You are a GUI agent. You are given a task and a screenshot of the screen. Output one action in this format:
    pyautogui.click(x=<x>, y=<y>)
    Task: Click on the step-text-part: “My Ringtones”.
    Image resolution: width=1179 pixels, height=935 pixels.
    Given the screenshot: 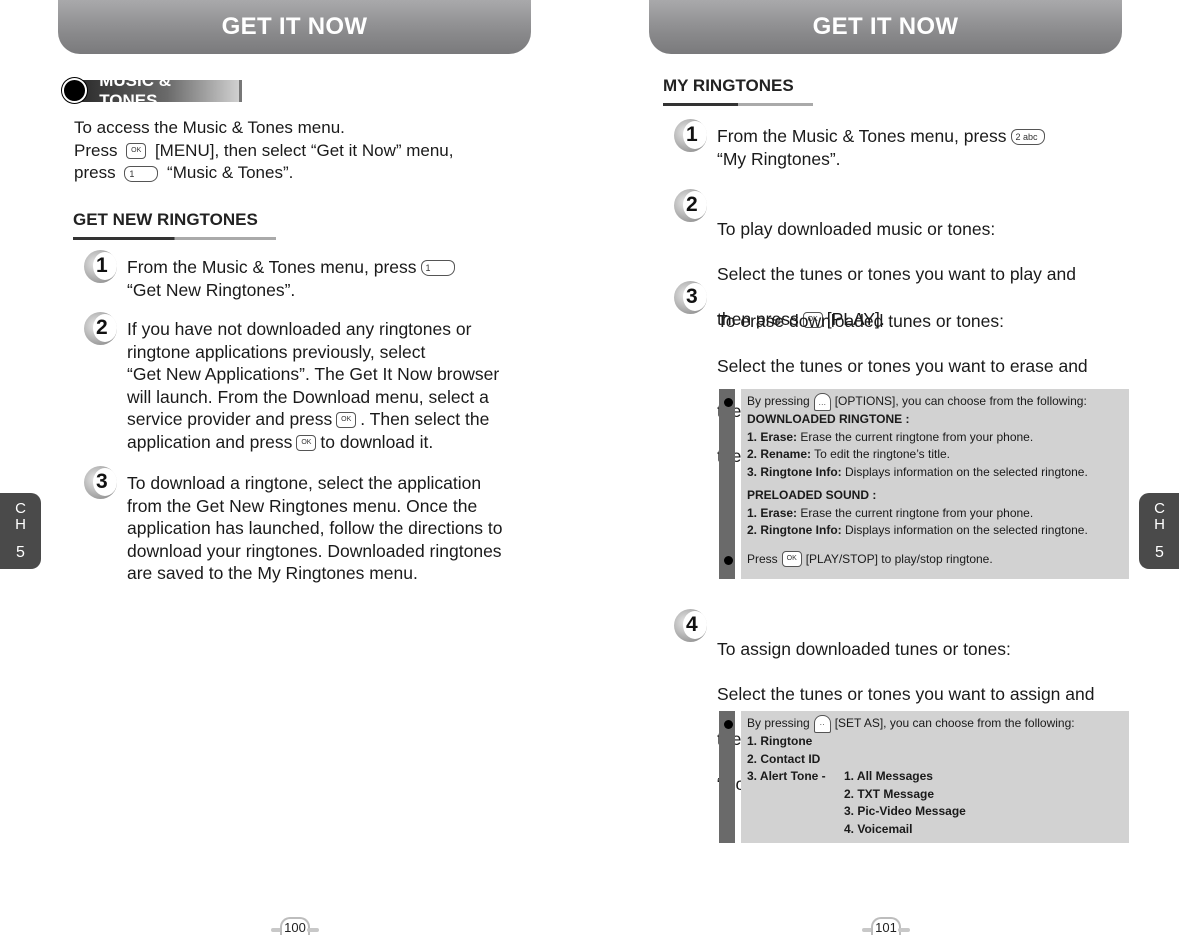 What is the action you would take?
    pyautogui.click(x=779, y=158)
    